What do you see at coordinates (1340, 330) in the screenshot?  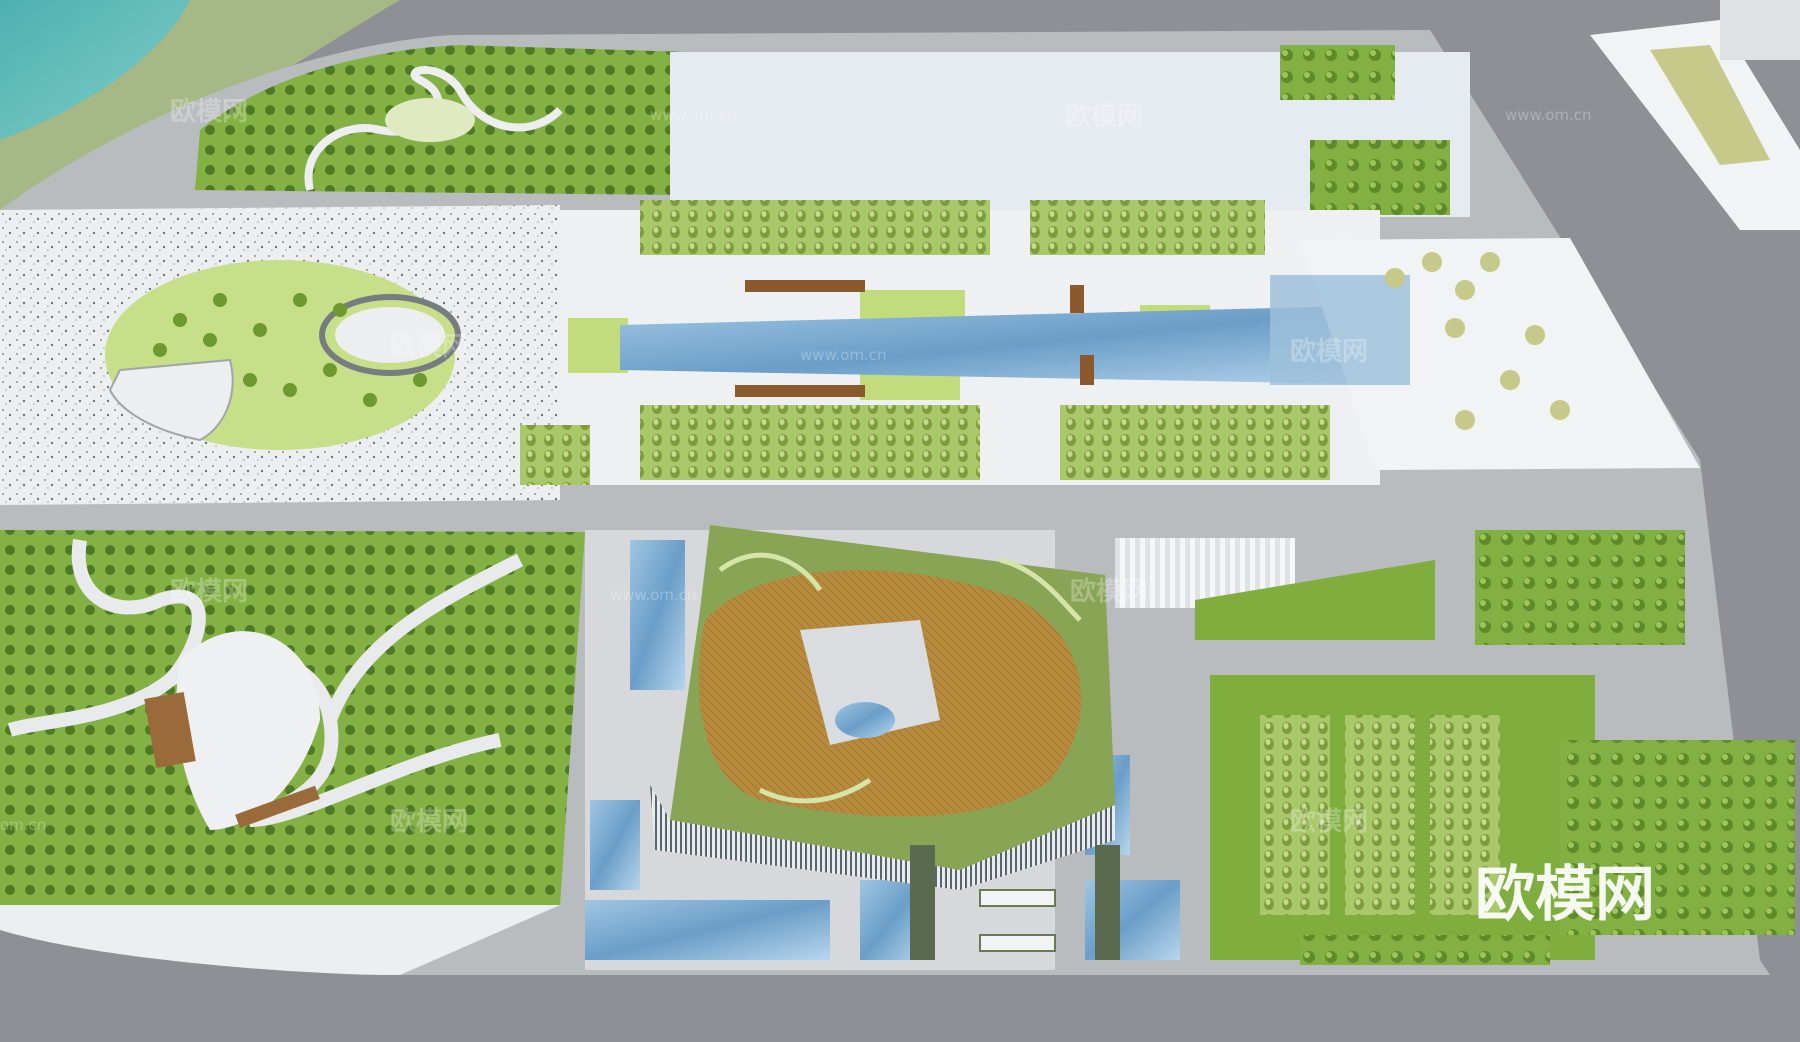 I see `east-building-glass` at bounding box center [1340, 330].